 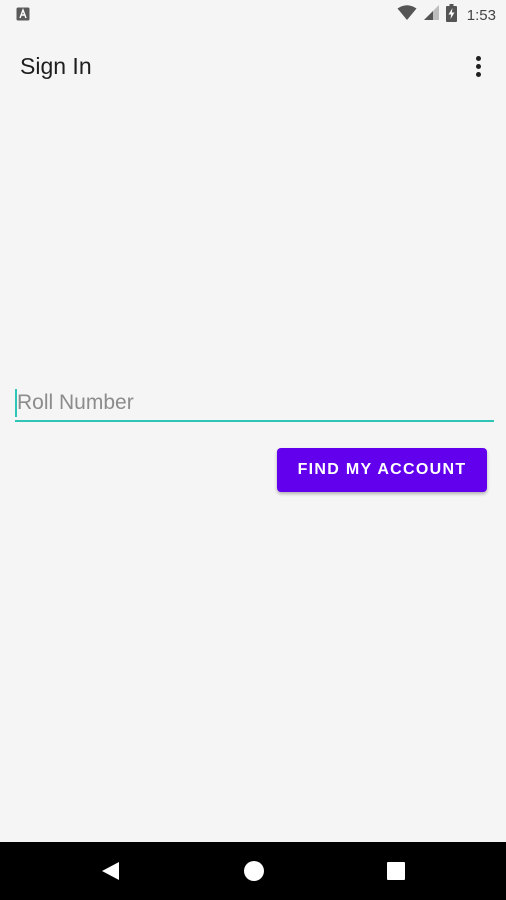 I want to click on wifi-icon, so click(x=407, y=15).